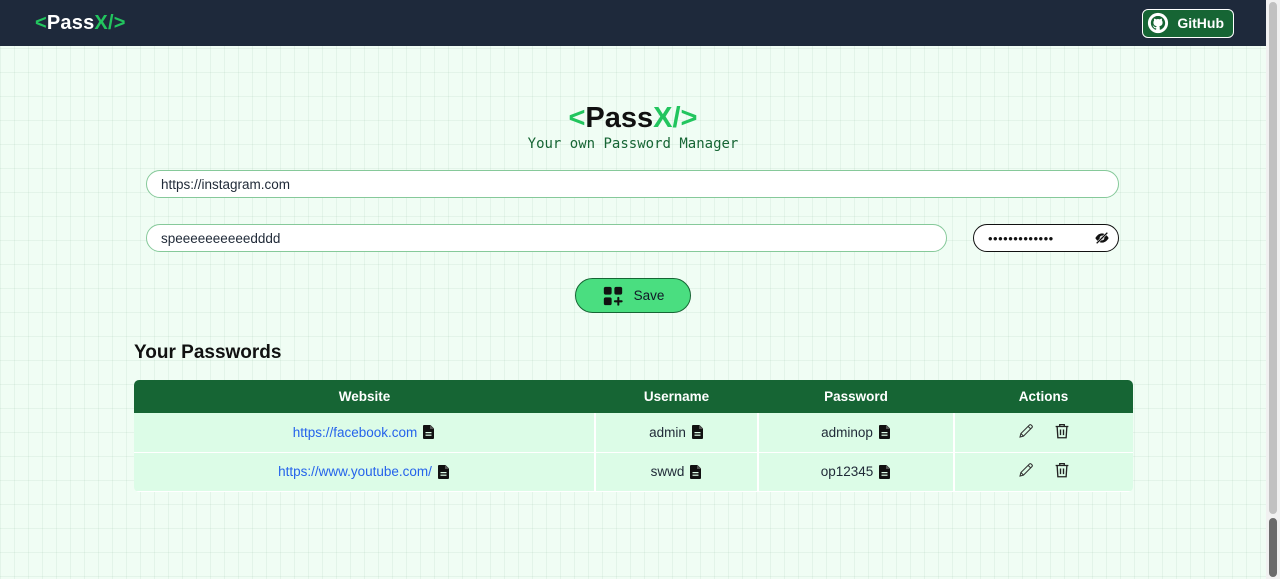 The height and width of the screenshot is (579, 1280). I want to click on page-scrollbar, so click(1273, 289).